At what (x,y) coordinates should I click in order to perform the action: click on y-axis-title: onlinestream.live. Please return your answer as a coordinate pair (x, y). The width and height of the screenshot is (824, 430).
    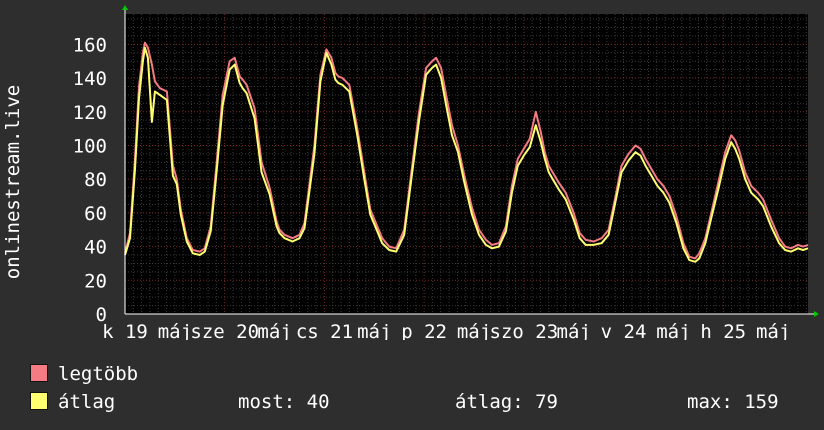
    Looking at the image, I should click on (13, 182).